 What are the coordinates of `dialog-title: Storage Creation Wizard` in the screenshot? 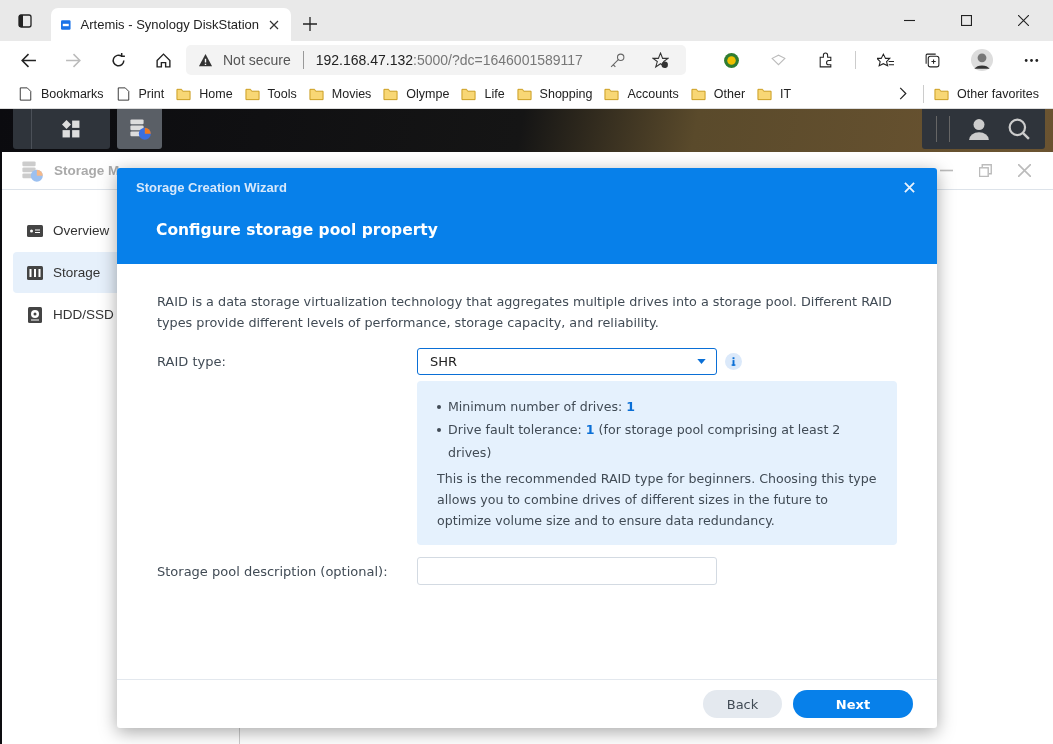 It's located at (211, 187).